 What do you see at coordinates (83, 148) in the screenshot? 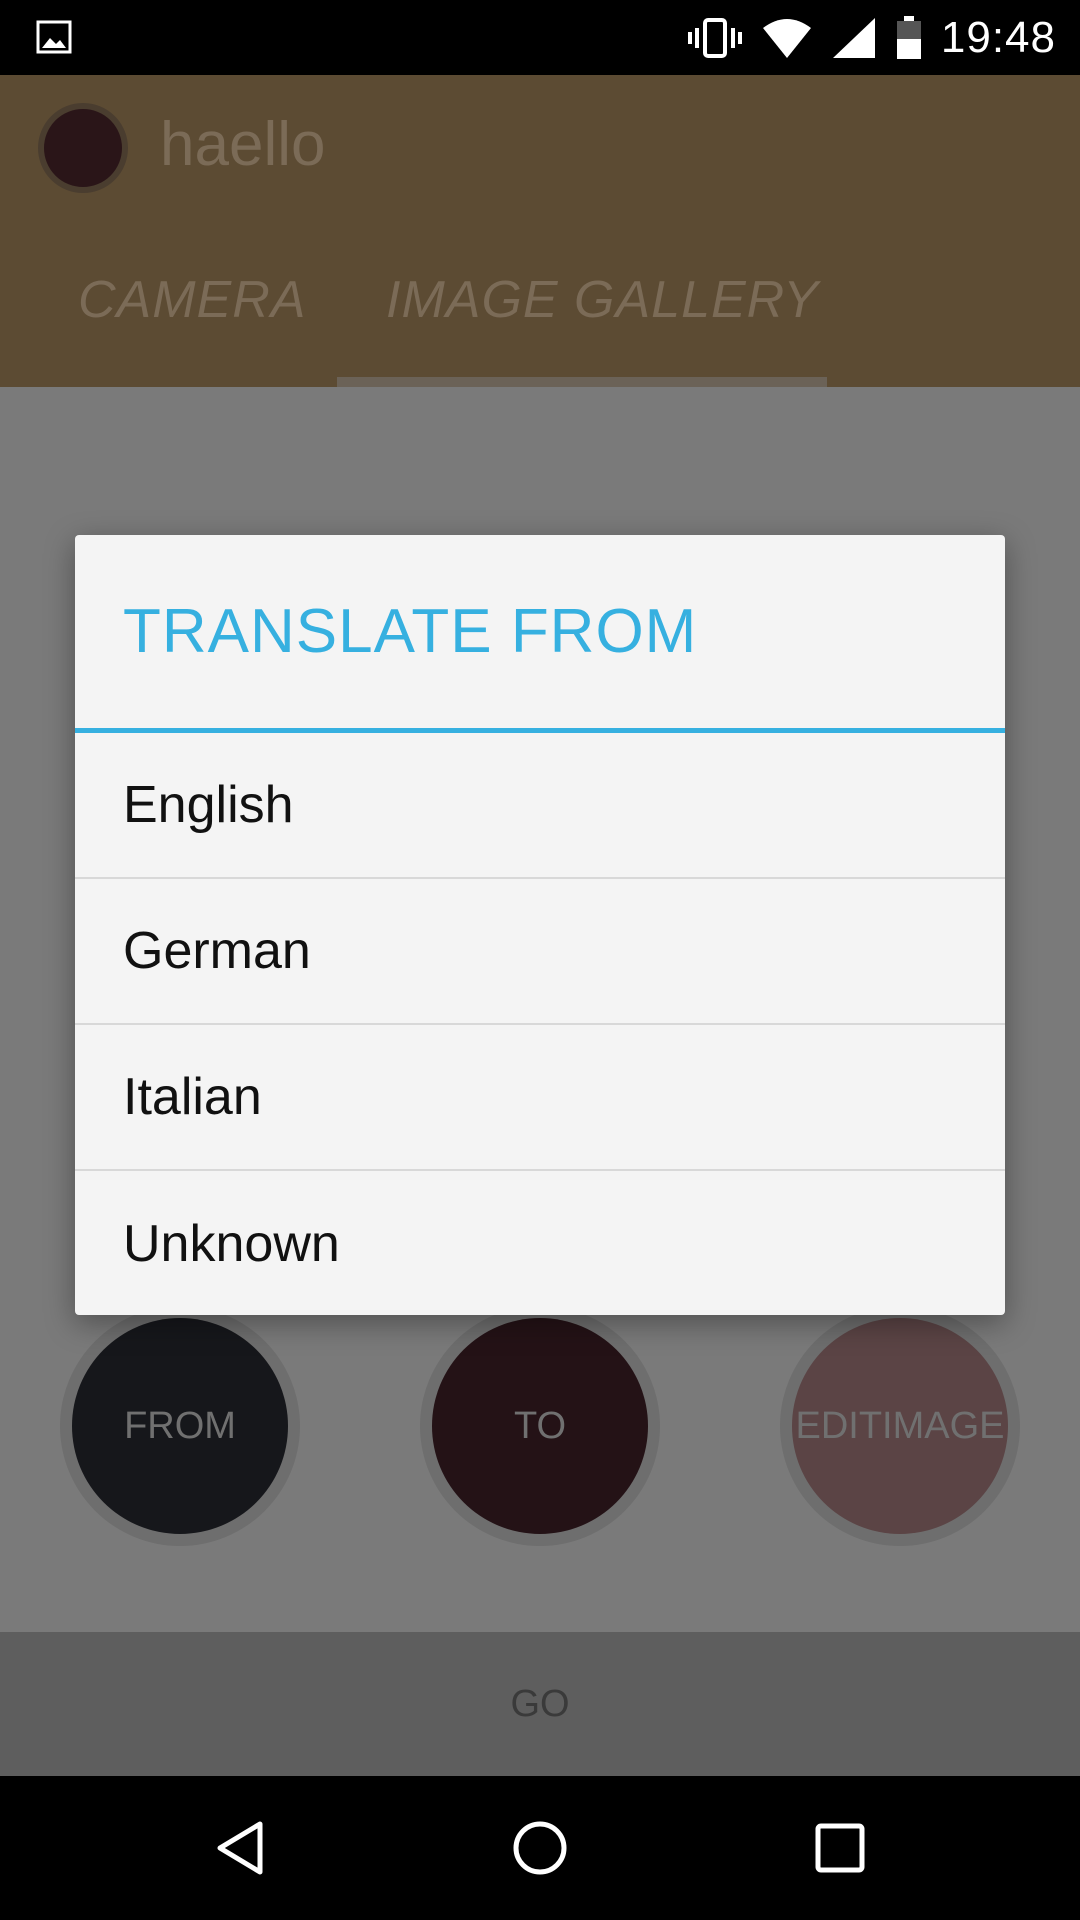
I see `app-logo-icon` at bounding box center [83, 148].